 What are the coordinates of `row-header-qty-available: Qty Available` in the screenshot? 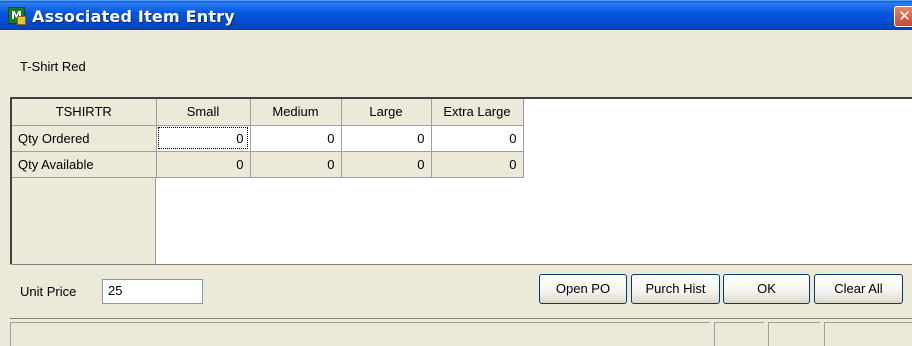 It's located at (84, 164).